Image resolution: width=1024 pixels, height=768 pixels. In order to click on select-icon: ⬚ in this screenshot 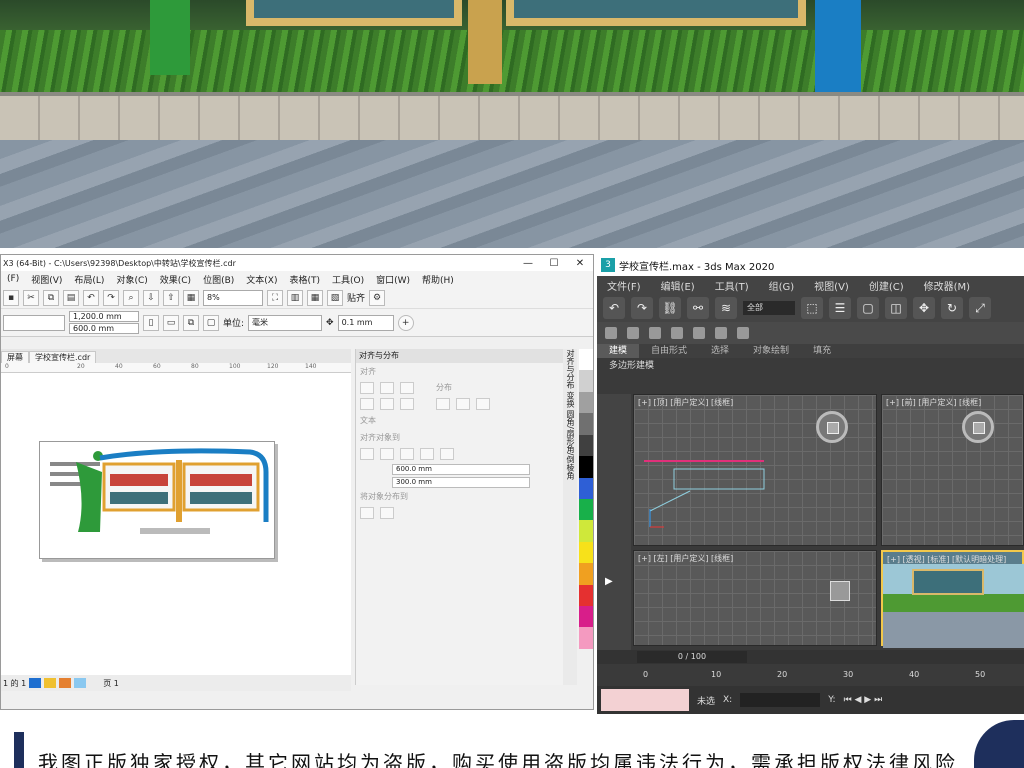, I will do `click(812, 308)`.